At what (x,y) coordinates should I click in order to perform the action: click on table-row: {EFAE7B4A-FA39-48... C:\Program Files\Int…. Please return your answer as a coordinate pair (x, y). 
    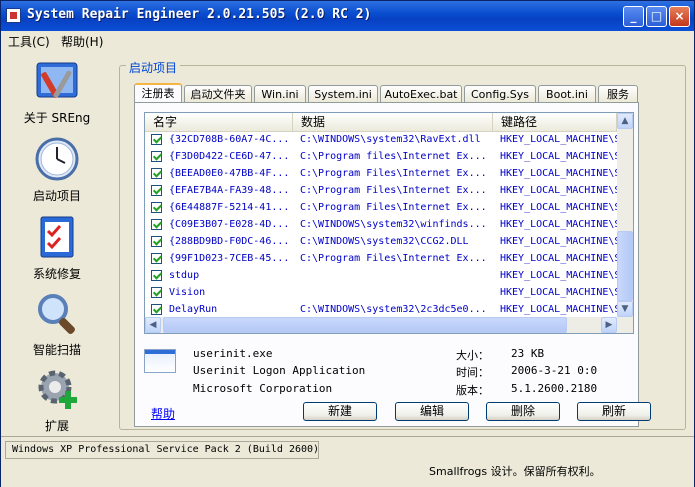
    Looking at the image, I should click on (381, 191).